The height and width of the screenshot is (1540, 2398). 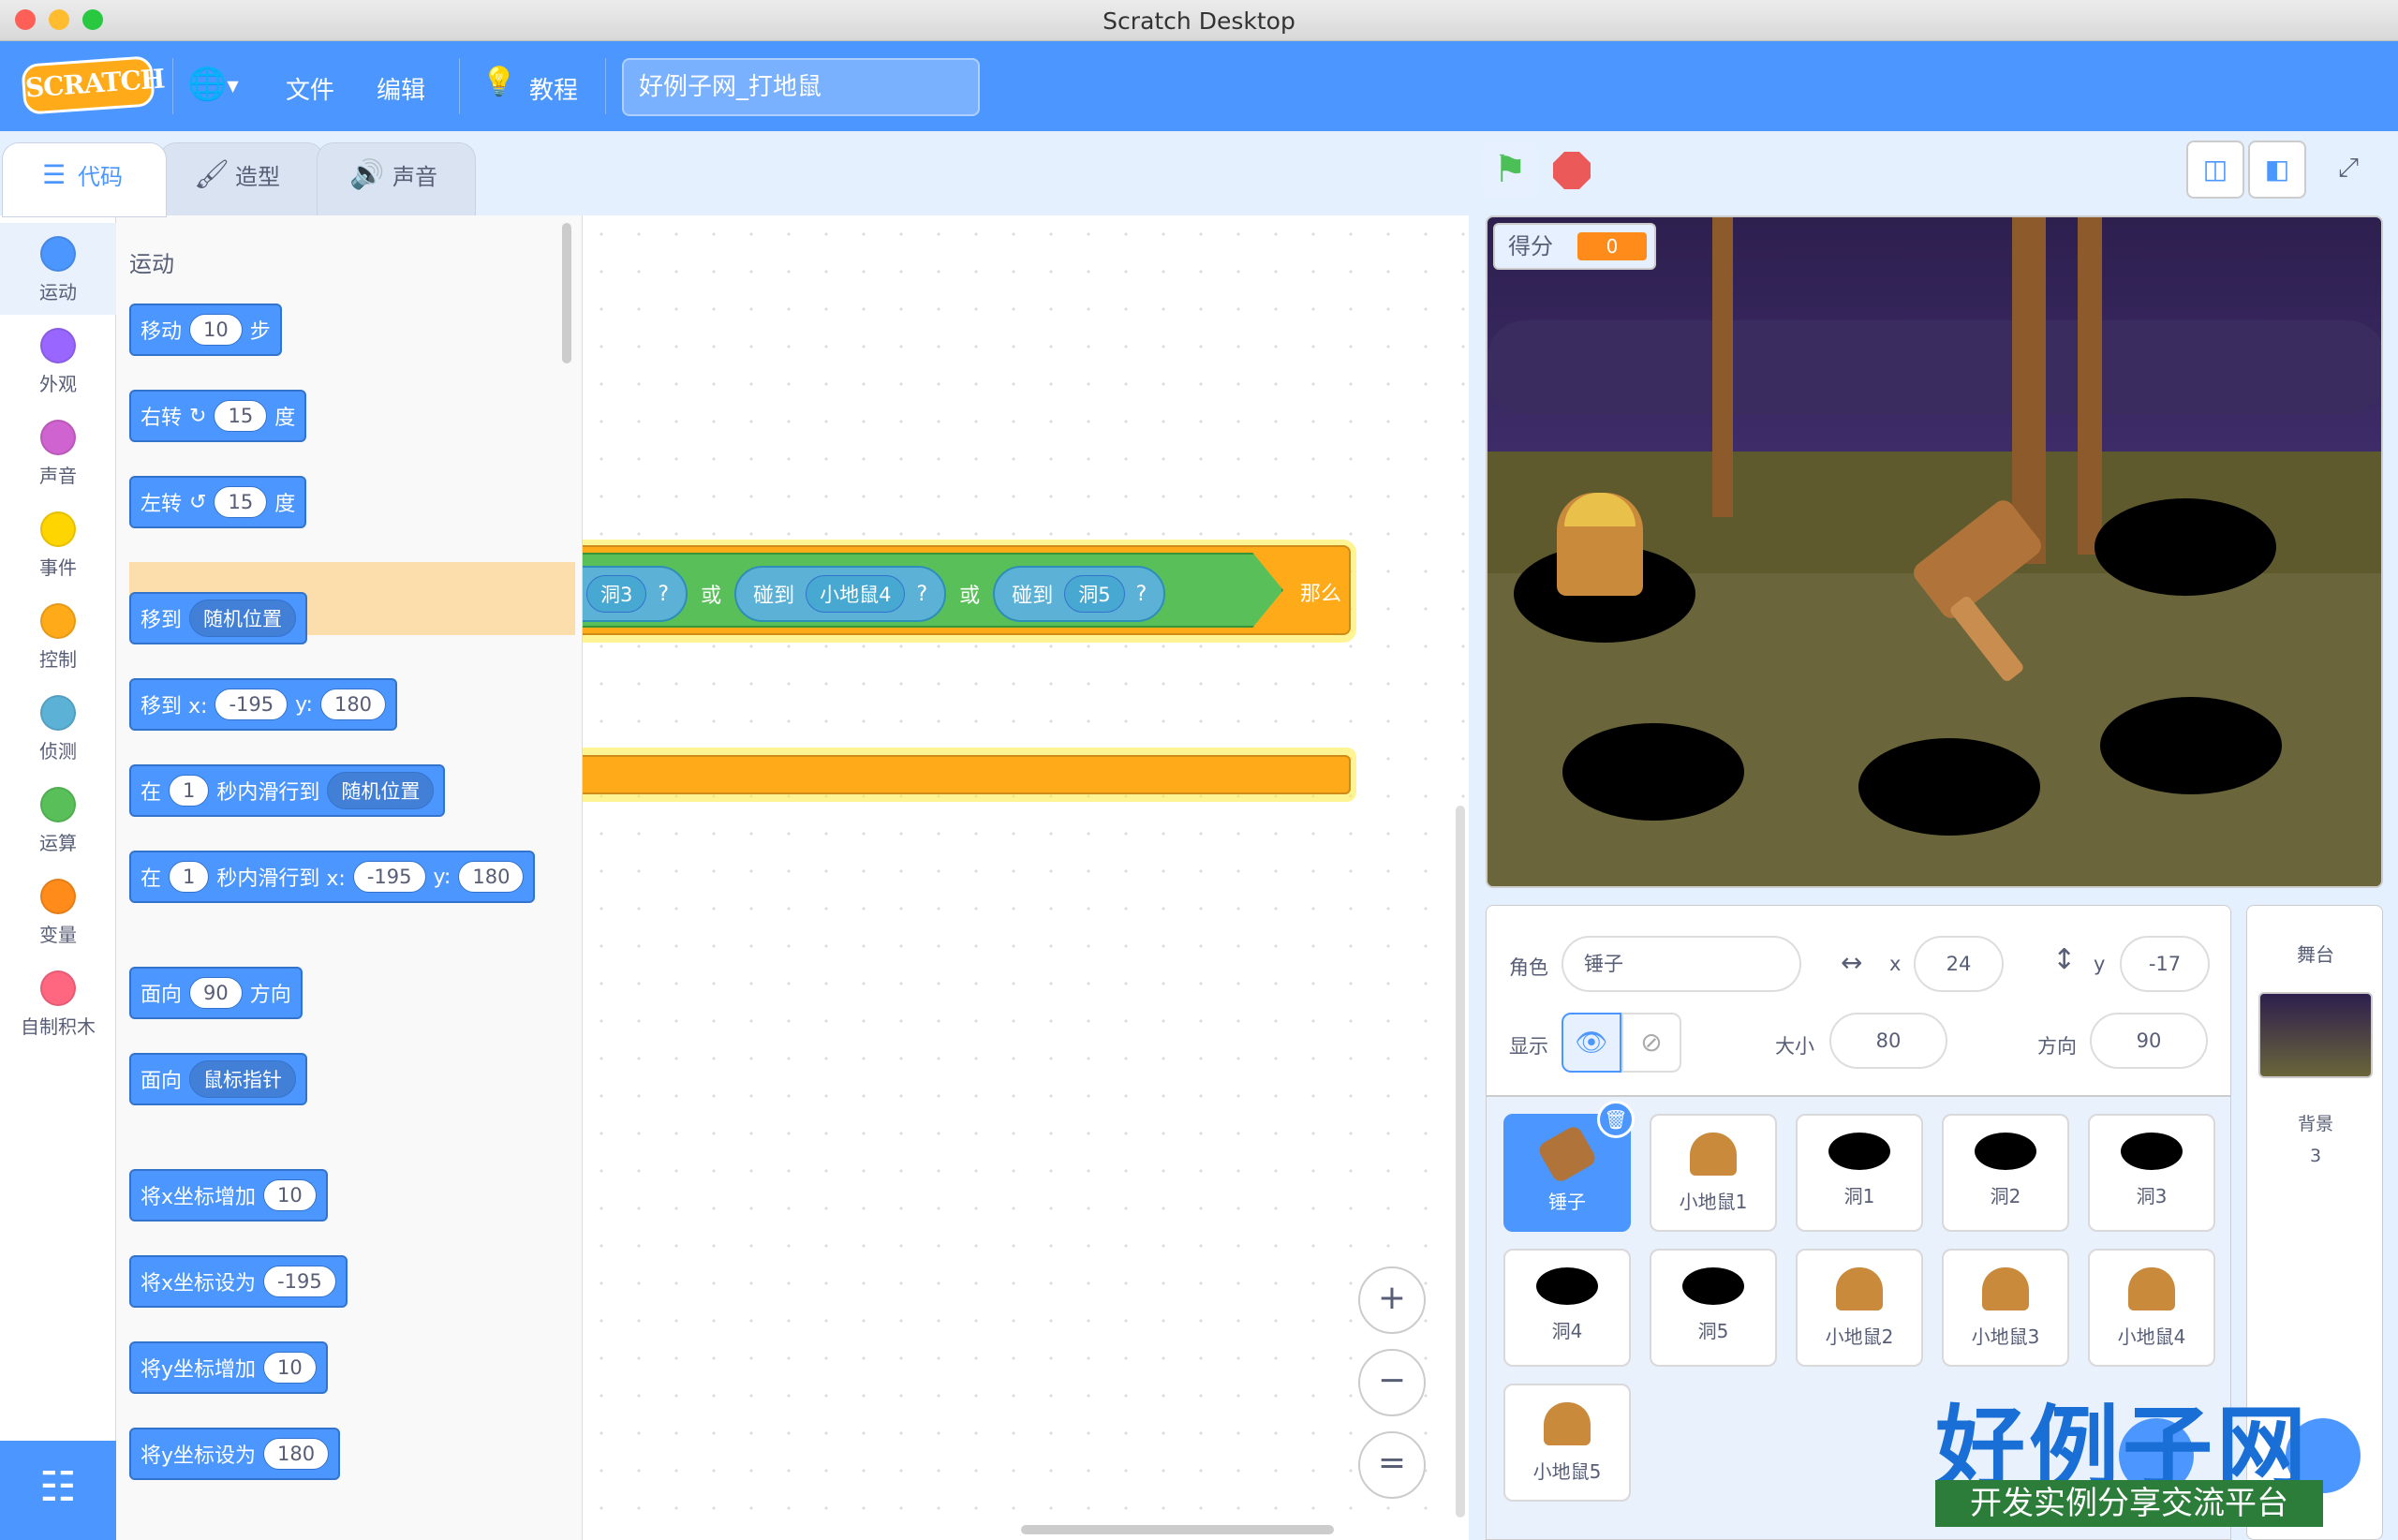 I want to click on stop-icon, so click(x=1572, y=170).